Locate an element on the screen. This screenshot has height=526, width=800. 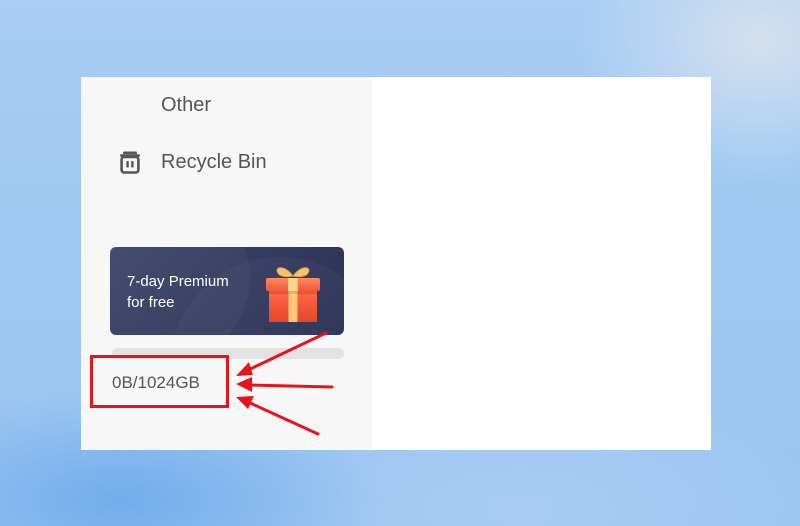
sidebar-item-label: Other is located at coordinates (186, 105).